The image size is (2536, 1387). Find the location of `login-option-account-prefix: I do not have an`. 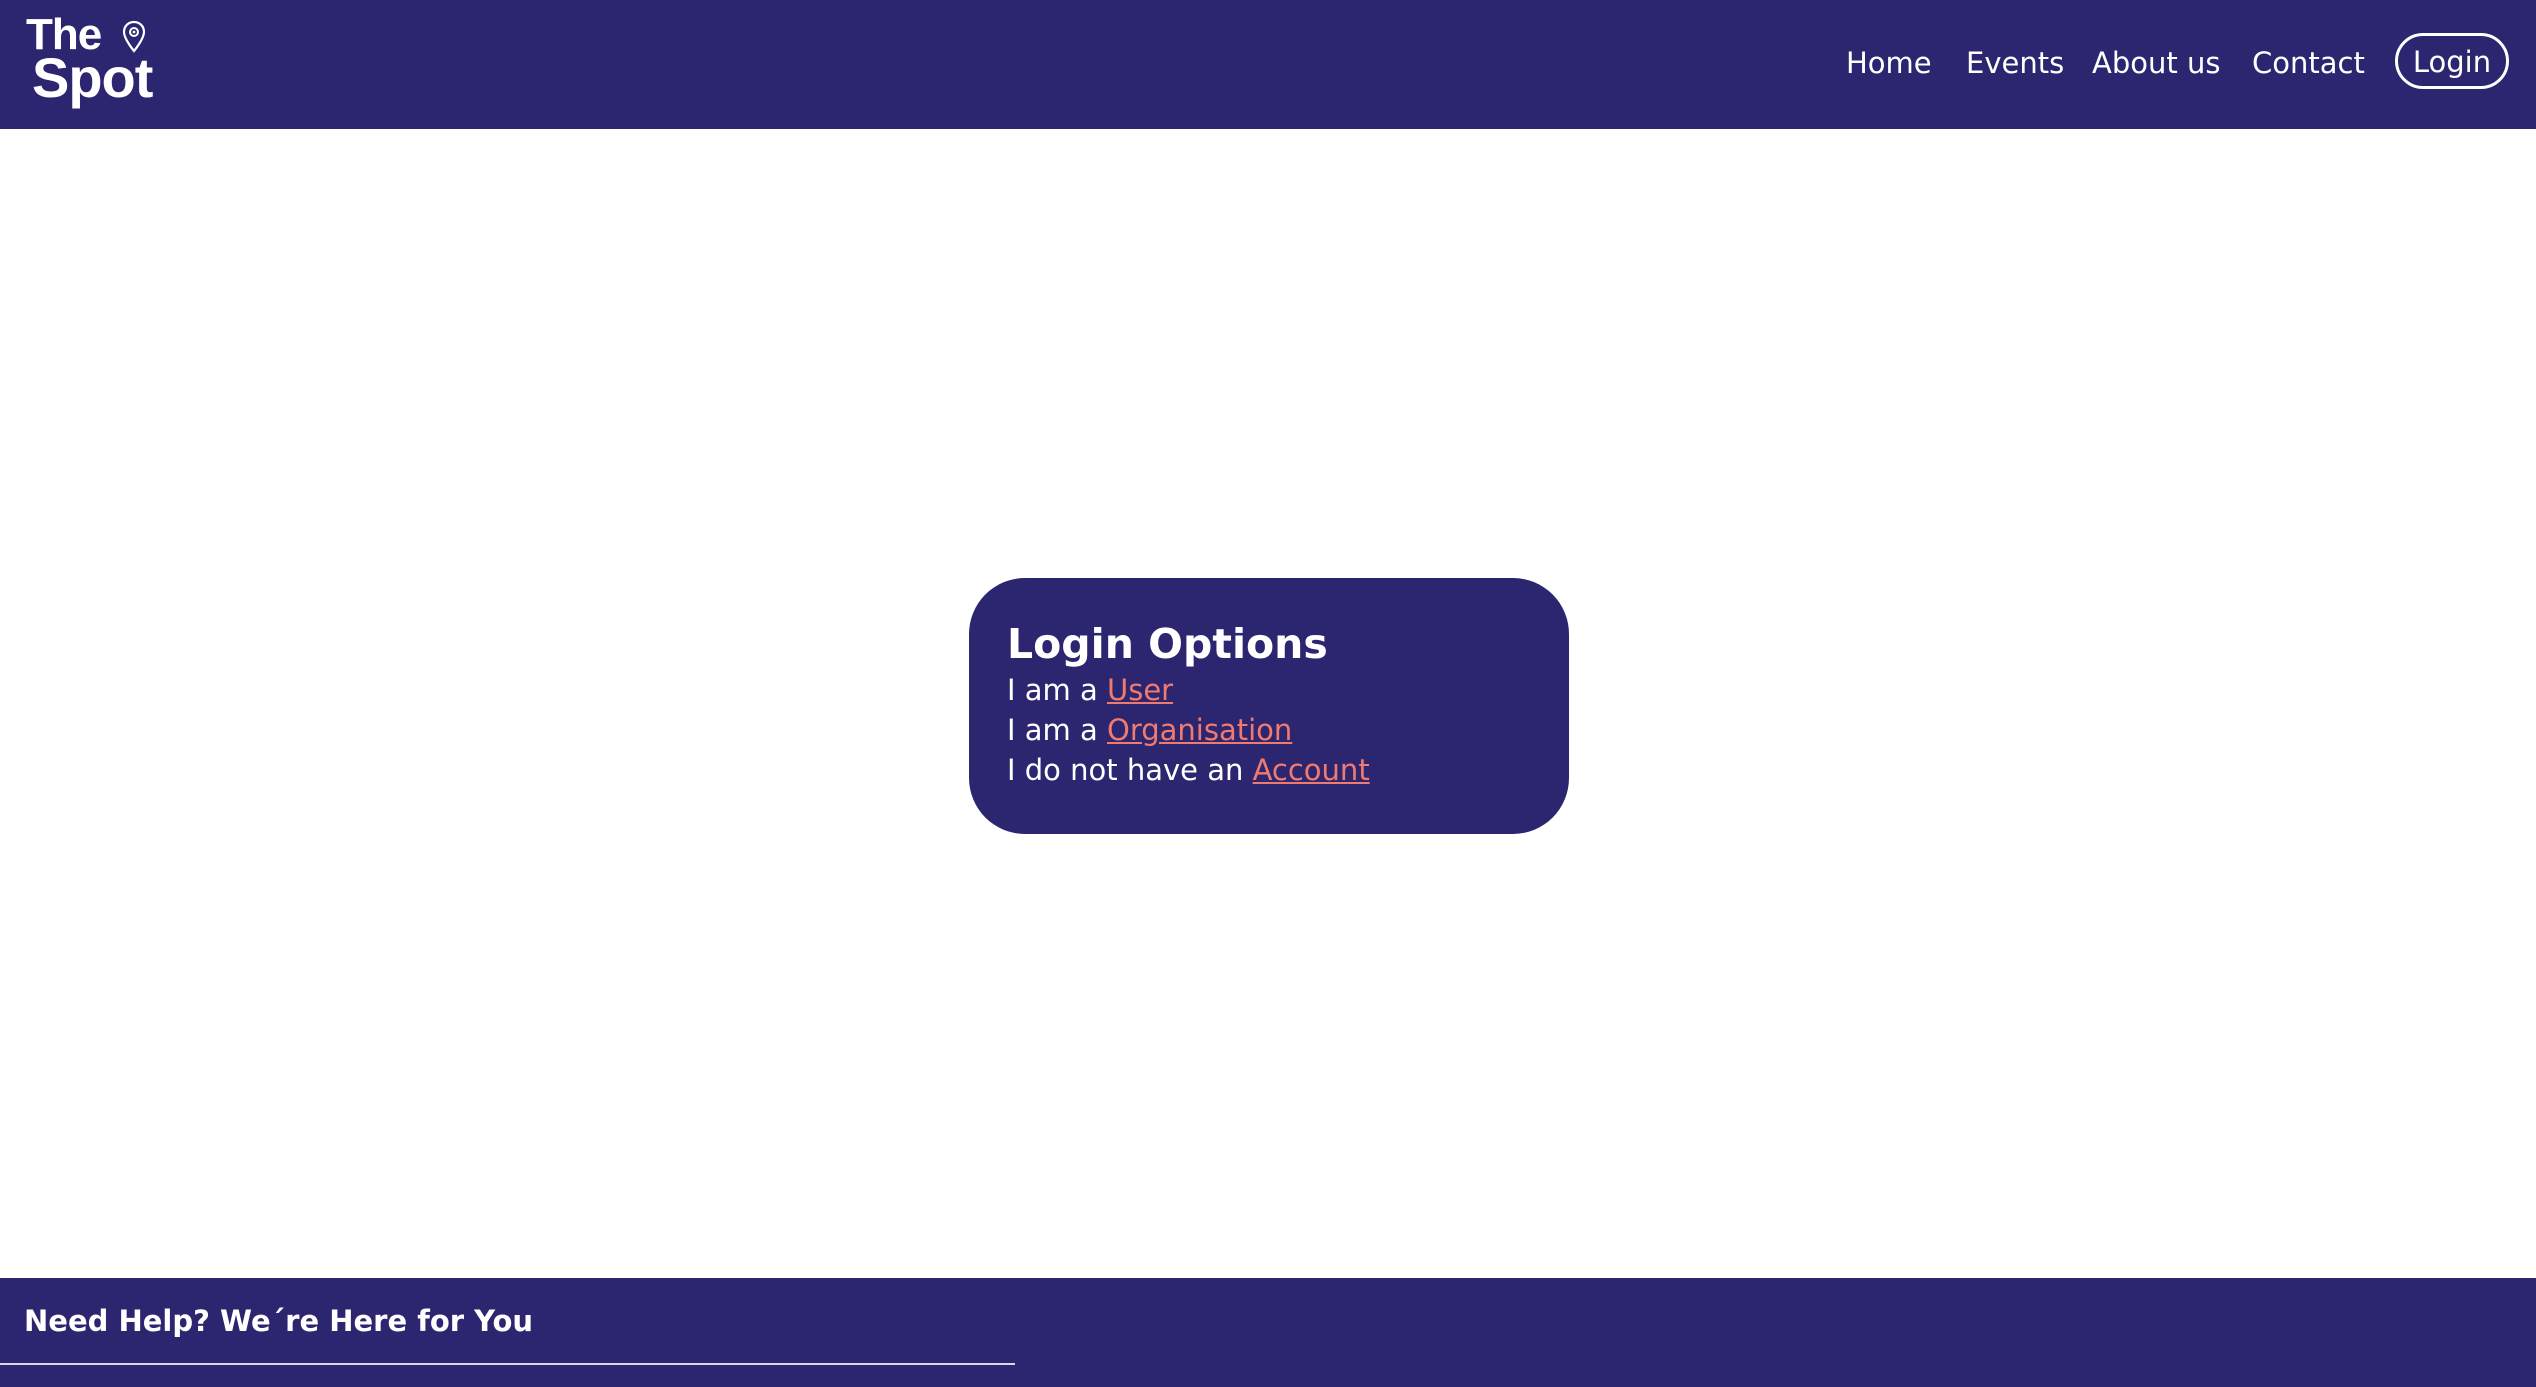

login-option-account-prefix: I do not have an is located at coordinates (1130, 770).